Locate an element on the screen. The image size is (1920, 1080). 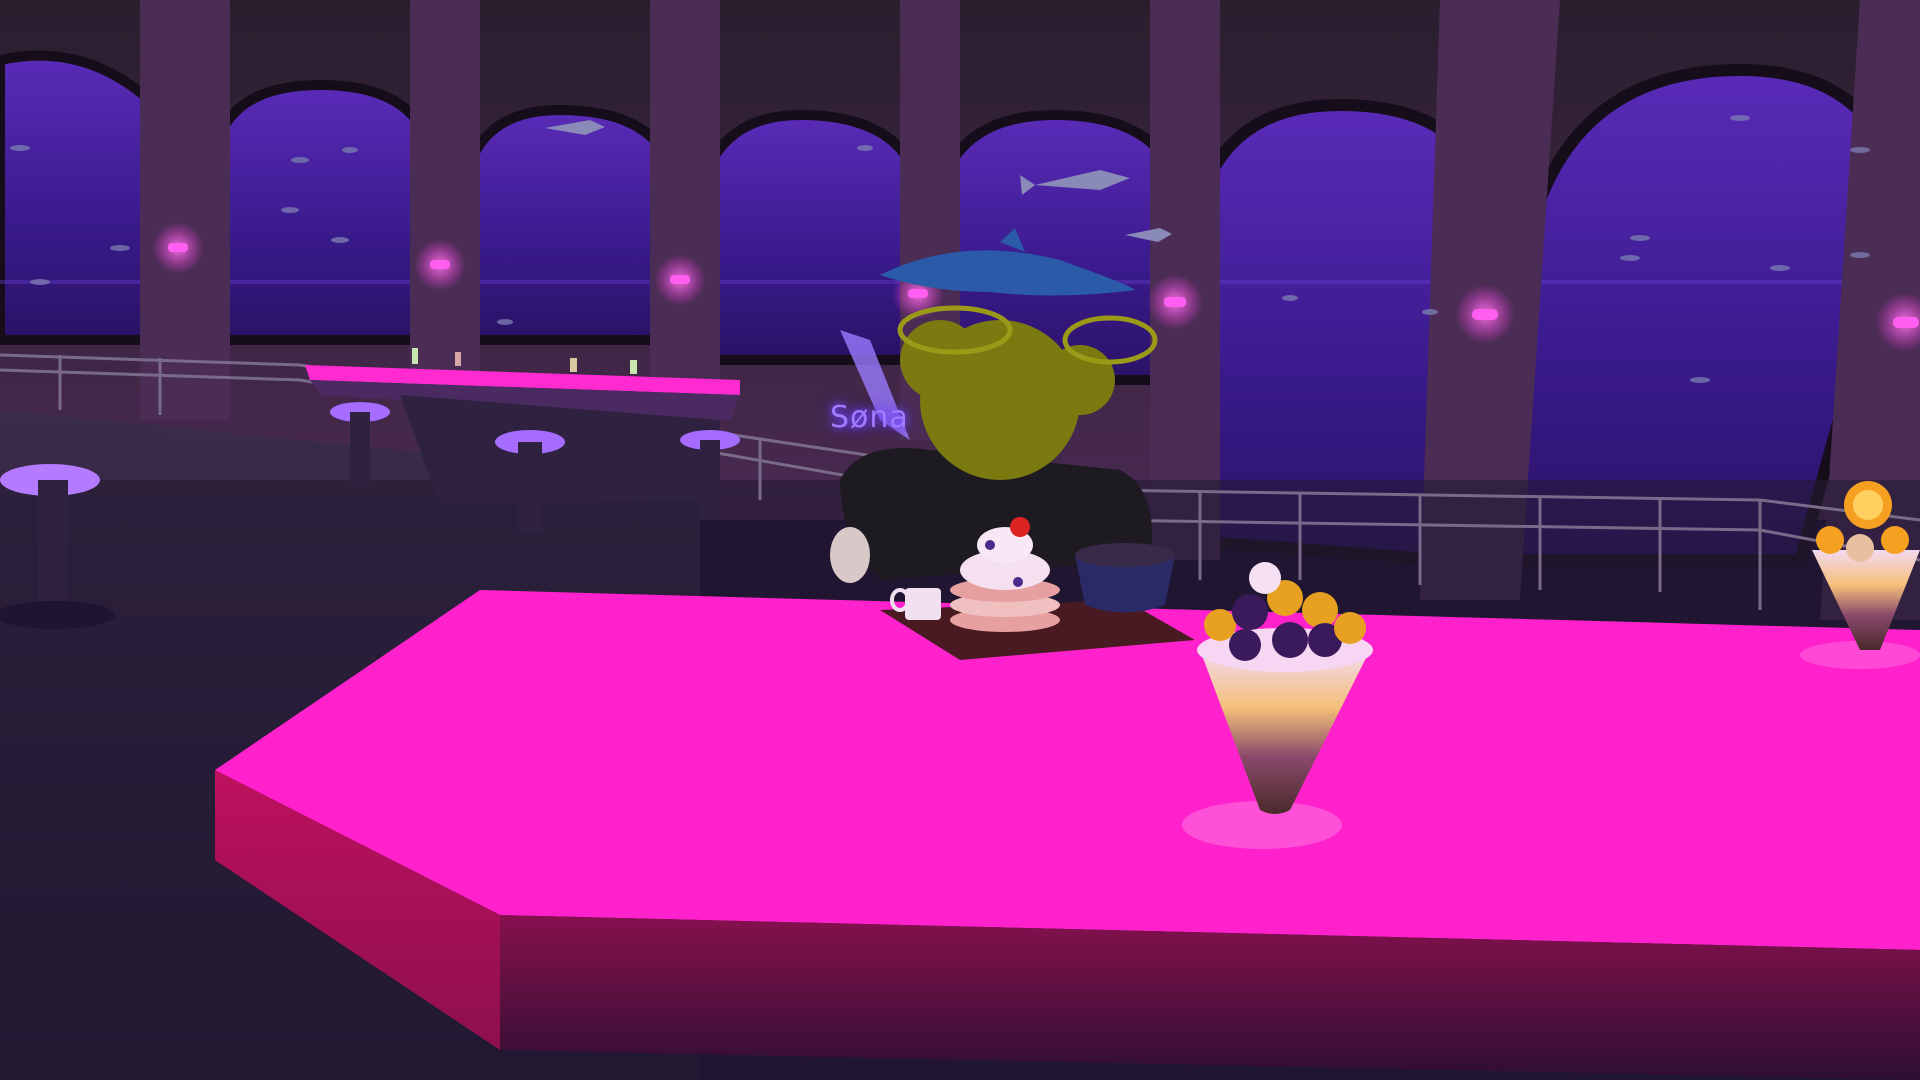
coffee-mug-icon is located at coordinates (1125, 578).